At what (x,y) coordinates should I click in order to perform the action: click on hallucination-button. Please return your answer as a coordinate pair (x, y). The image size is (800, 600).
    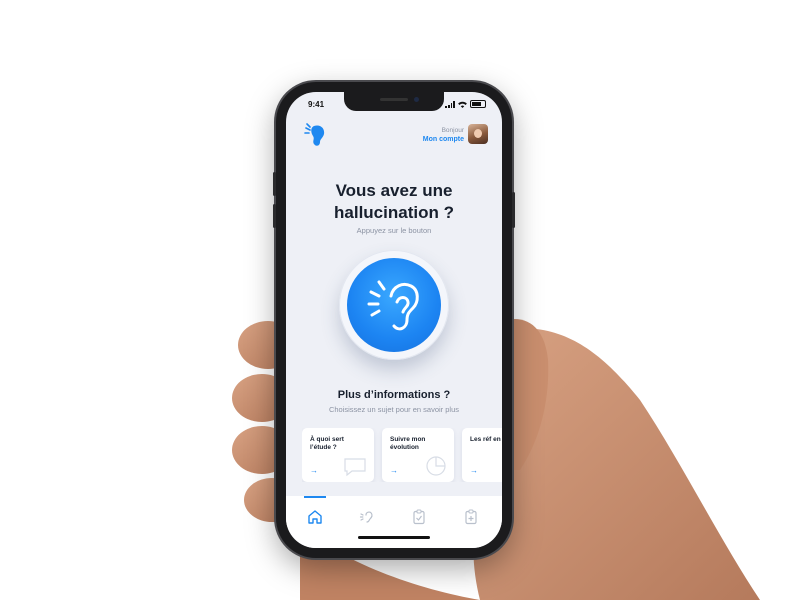
    Looking at the image, I should click on (394, 305).